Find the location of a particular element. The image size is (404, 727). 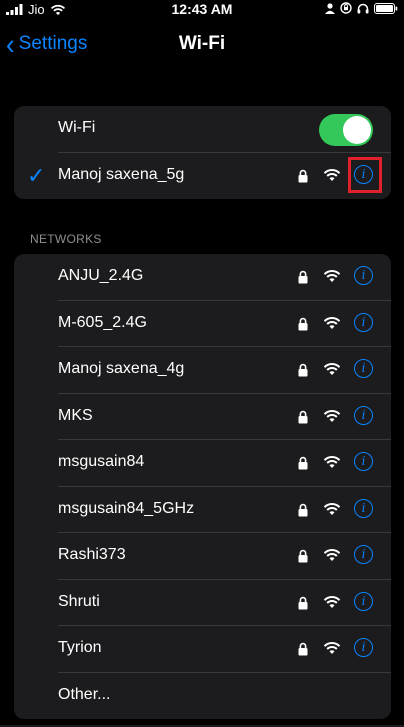

network-name: MKS is located at coordinates (75, 415).